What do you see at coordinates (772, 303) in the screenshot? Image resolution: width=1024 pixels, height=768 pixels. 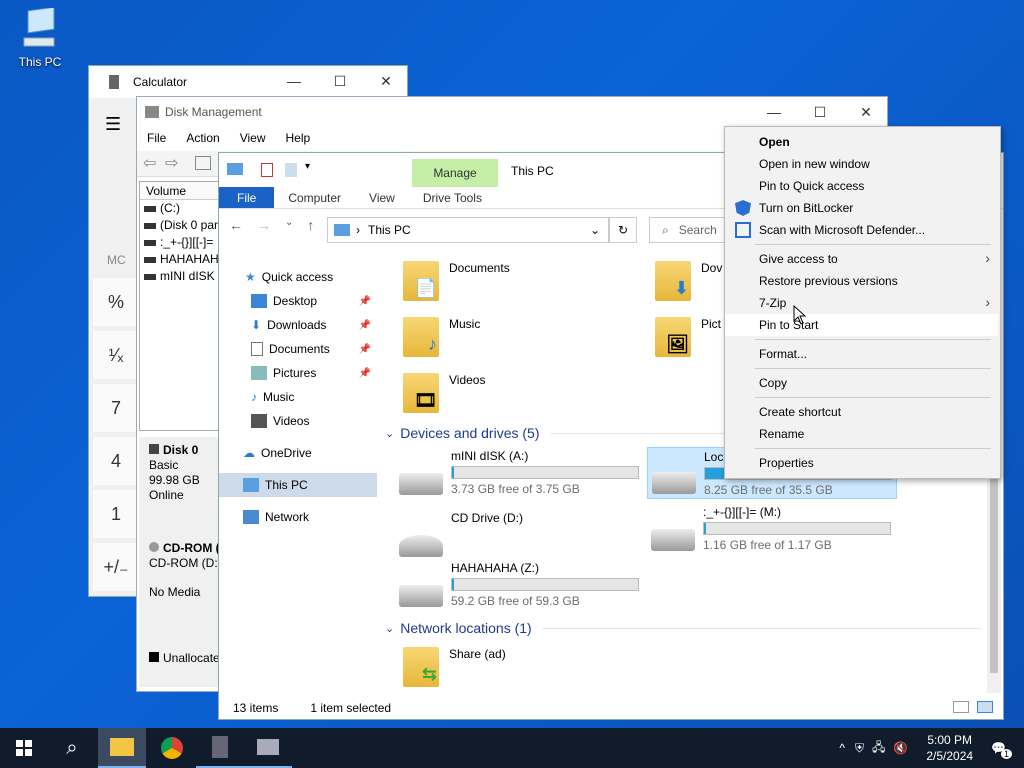 I see `menu-item-7zip: 7-Zip` at bounding box center [772, 303].